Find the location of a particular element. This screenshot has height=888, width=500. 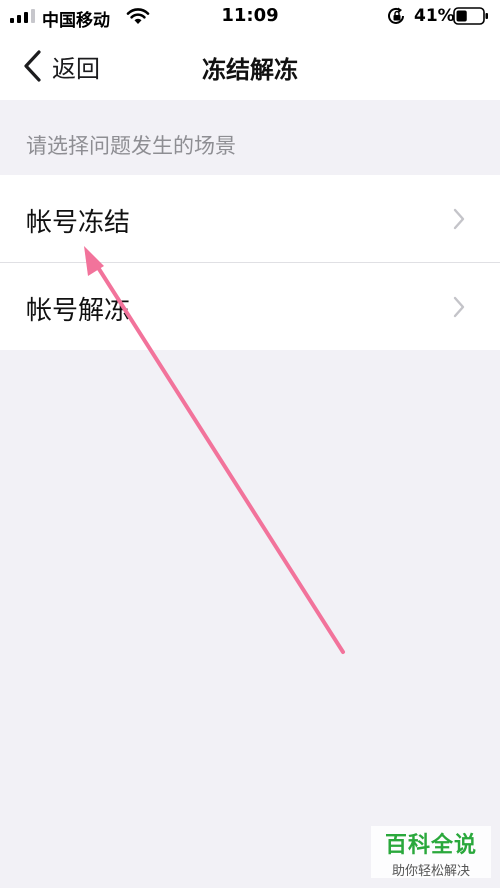

list-item-label: 帐号冻结 is located at coordinates (78, 223).